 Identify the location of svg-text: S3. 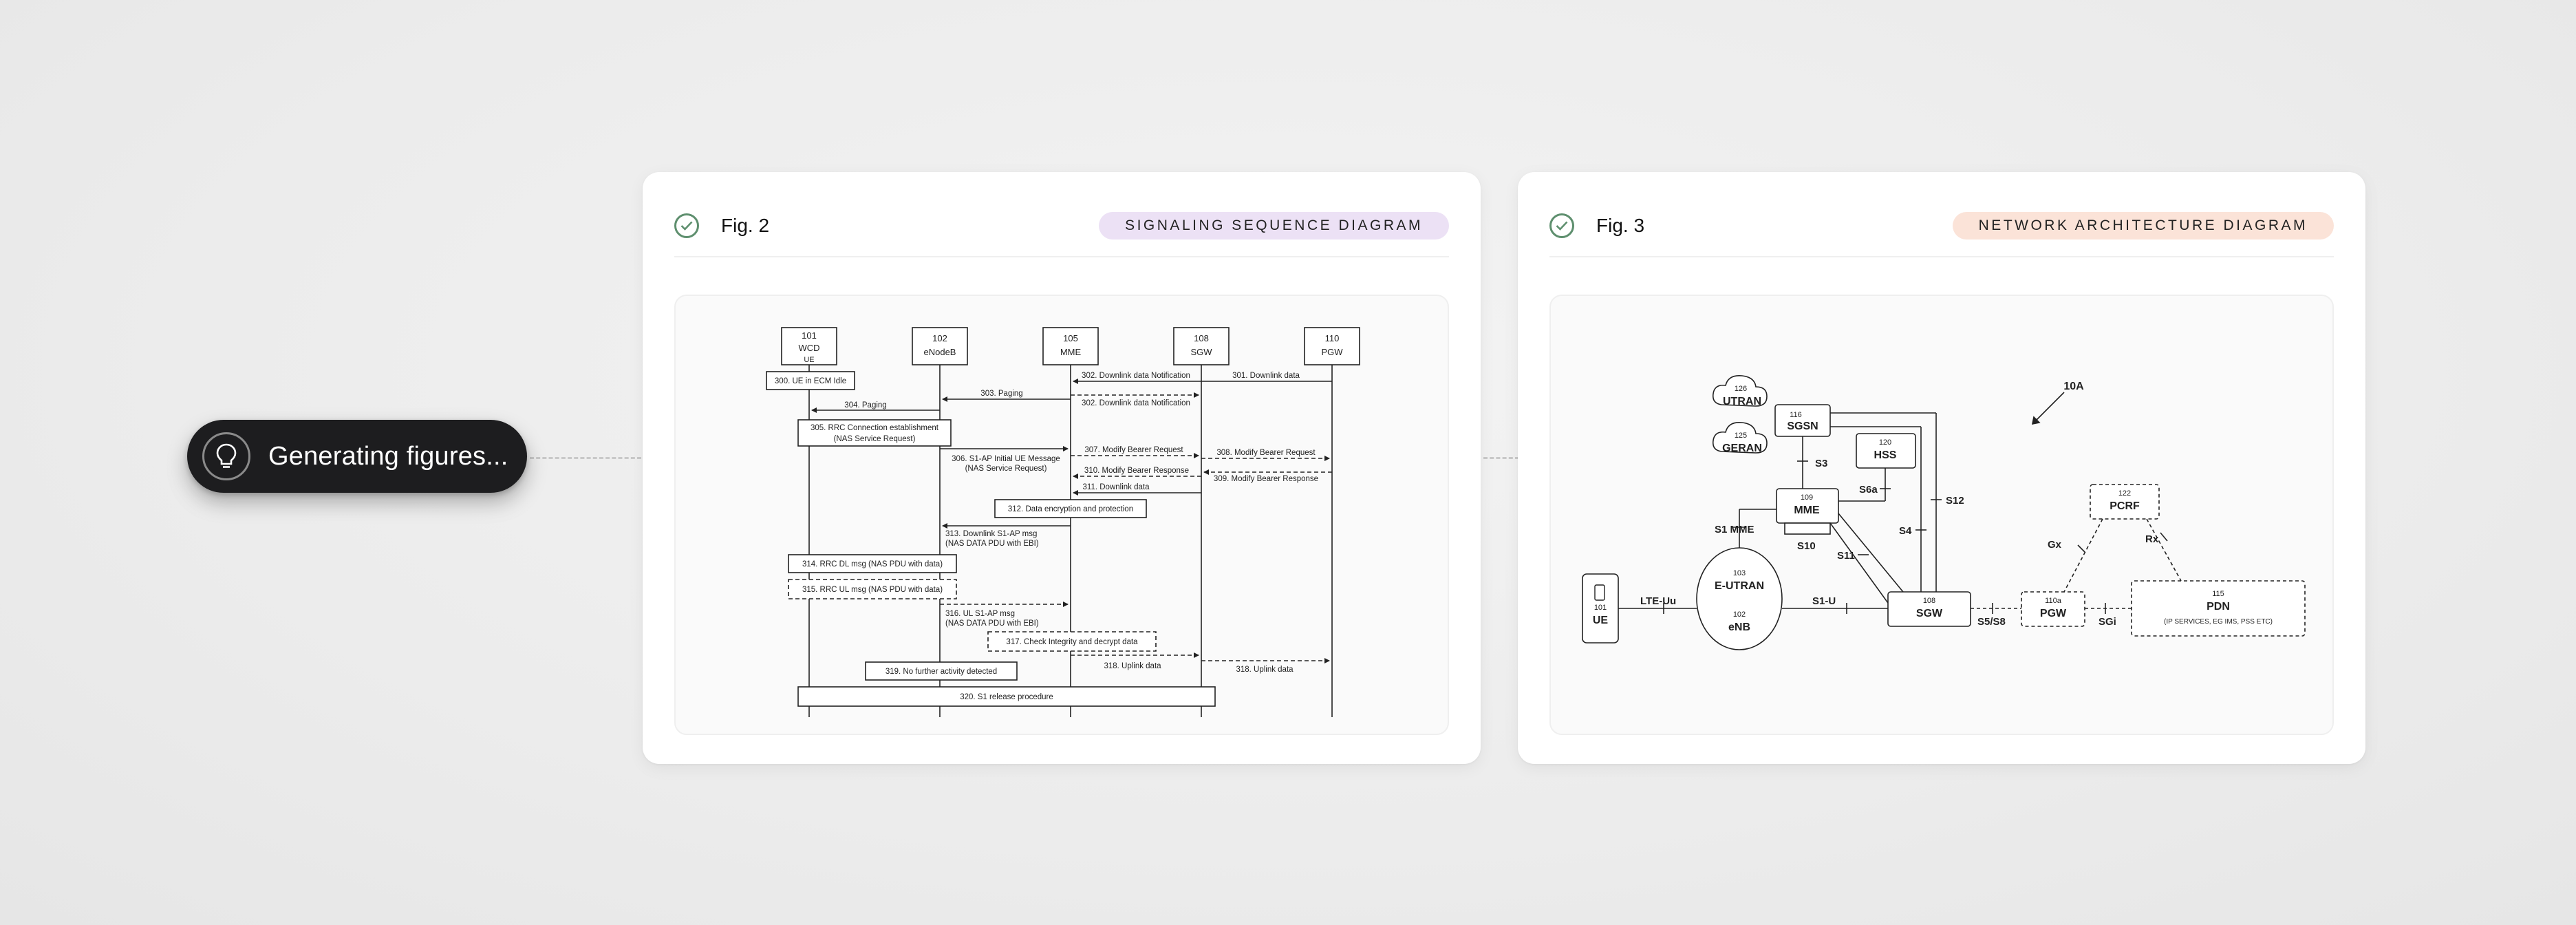
(1821, 464).